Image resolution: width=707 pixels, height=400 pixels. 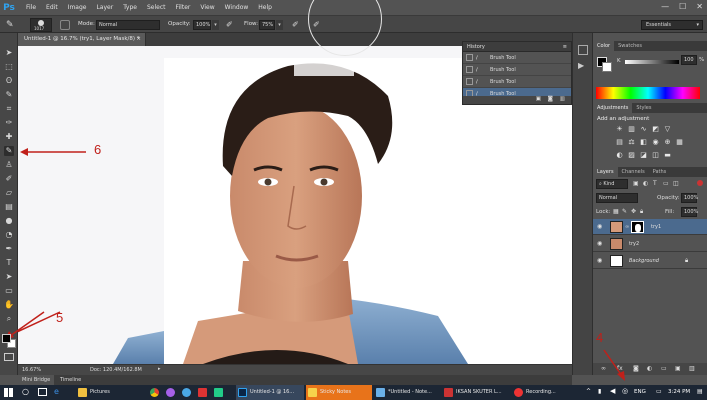 I want to click on clone-stamp-tool-icon: ♙, so click(x=9, y=165).